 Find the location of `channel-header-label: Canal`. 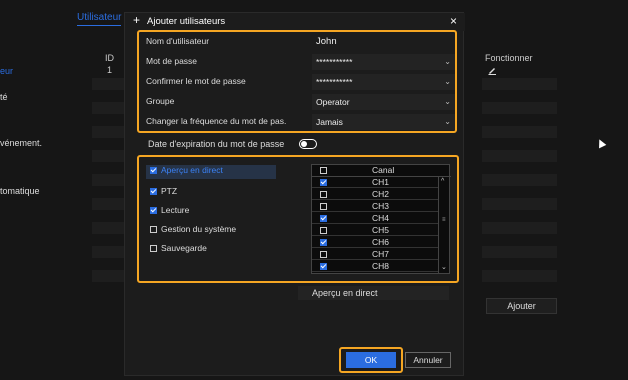

channel-header-label: Canal is located at coordinates (383, 170).